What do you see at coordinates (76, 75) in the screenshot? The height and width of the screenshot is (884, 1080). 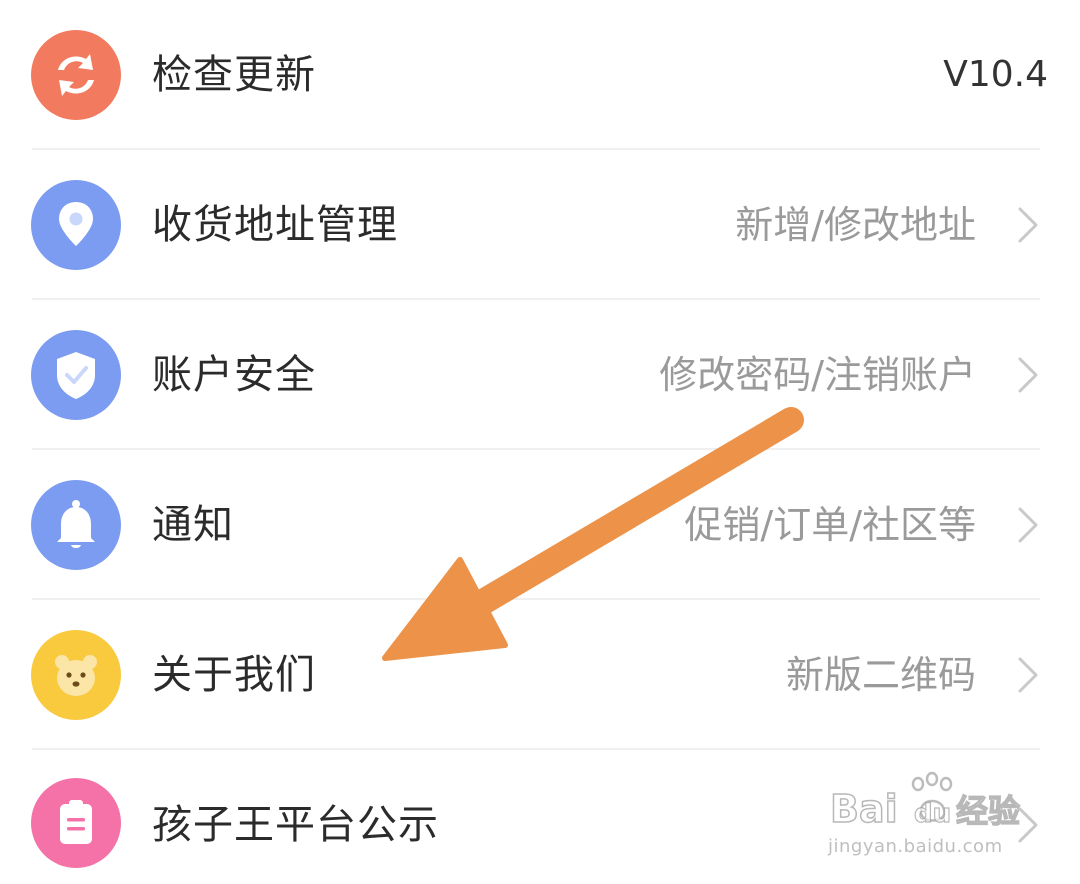 I see `refresh-icon` at bounding box center [76, 75].